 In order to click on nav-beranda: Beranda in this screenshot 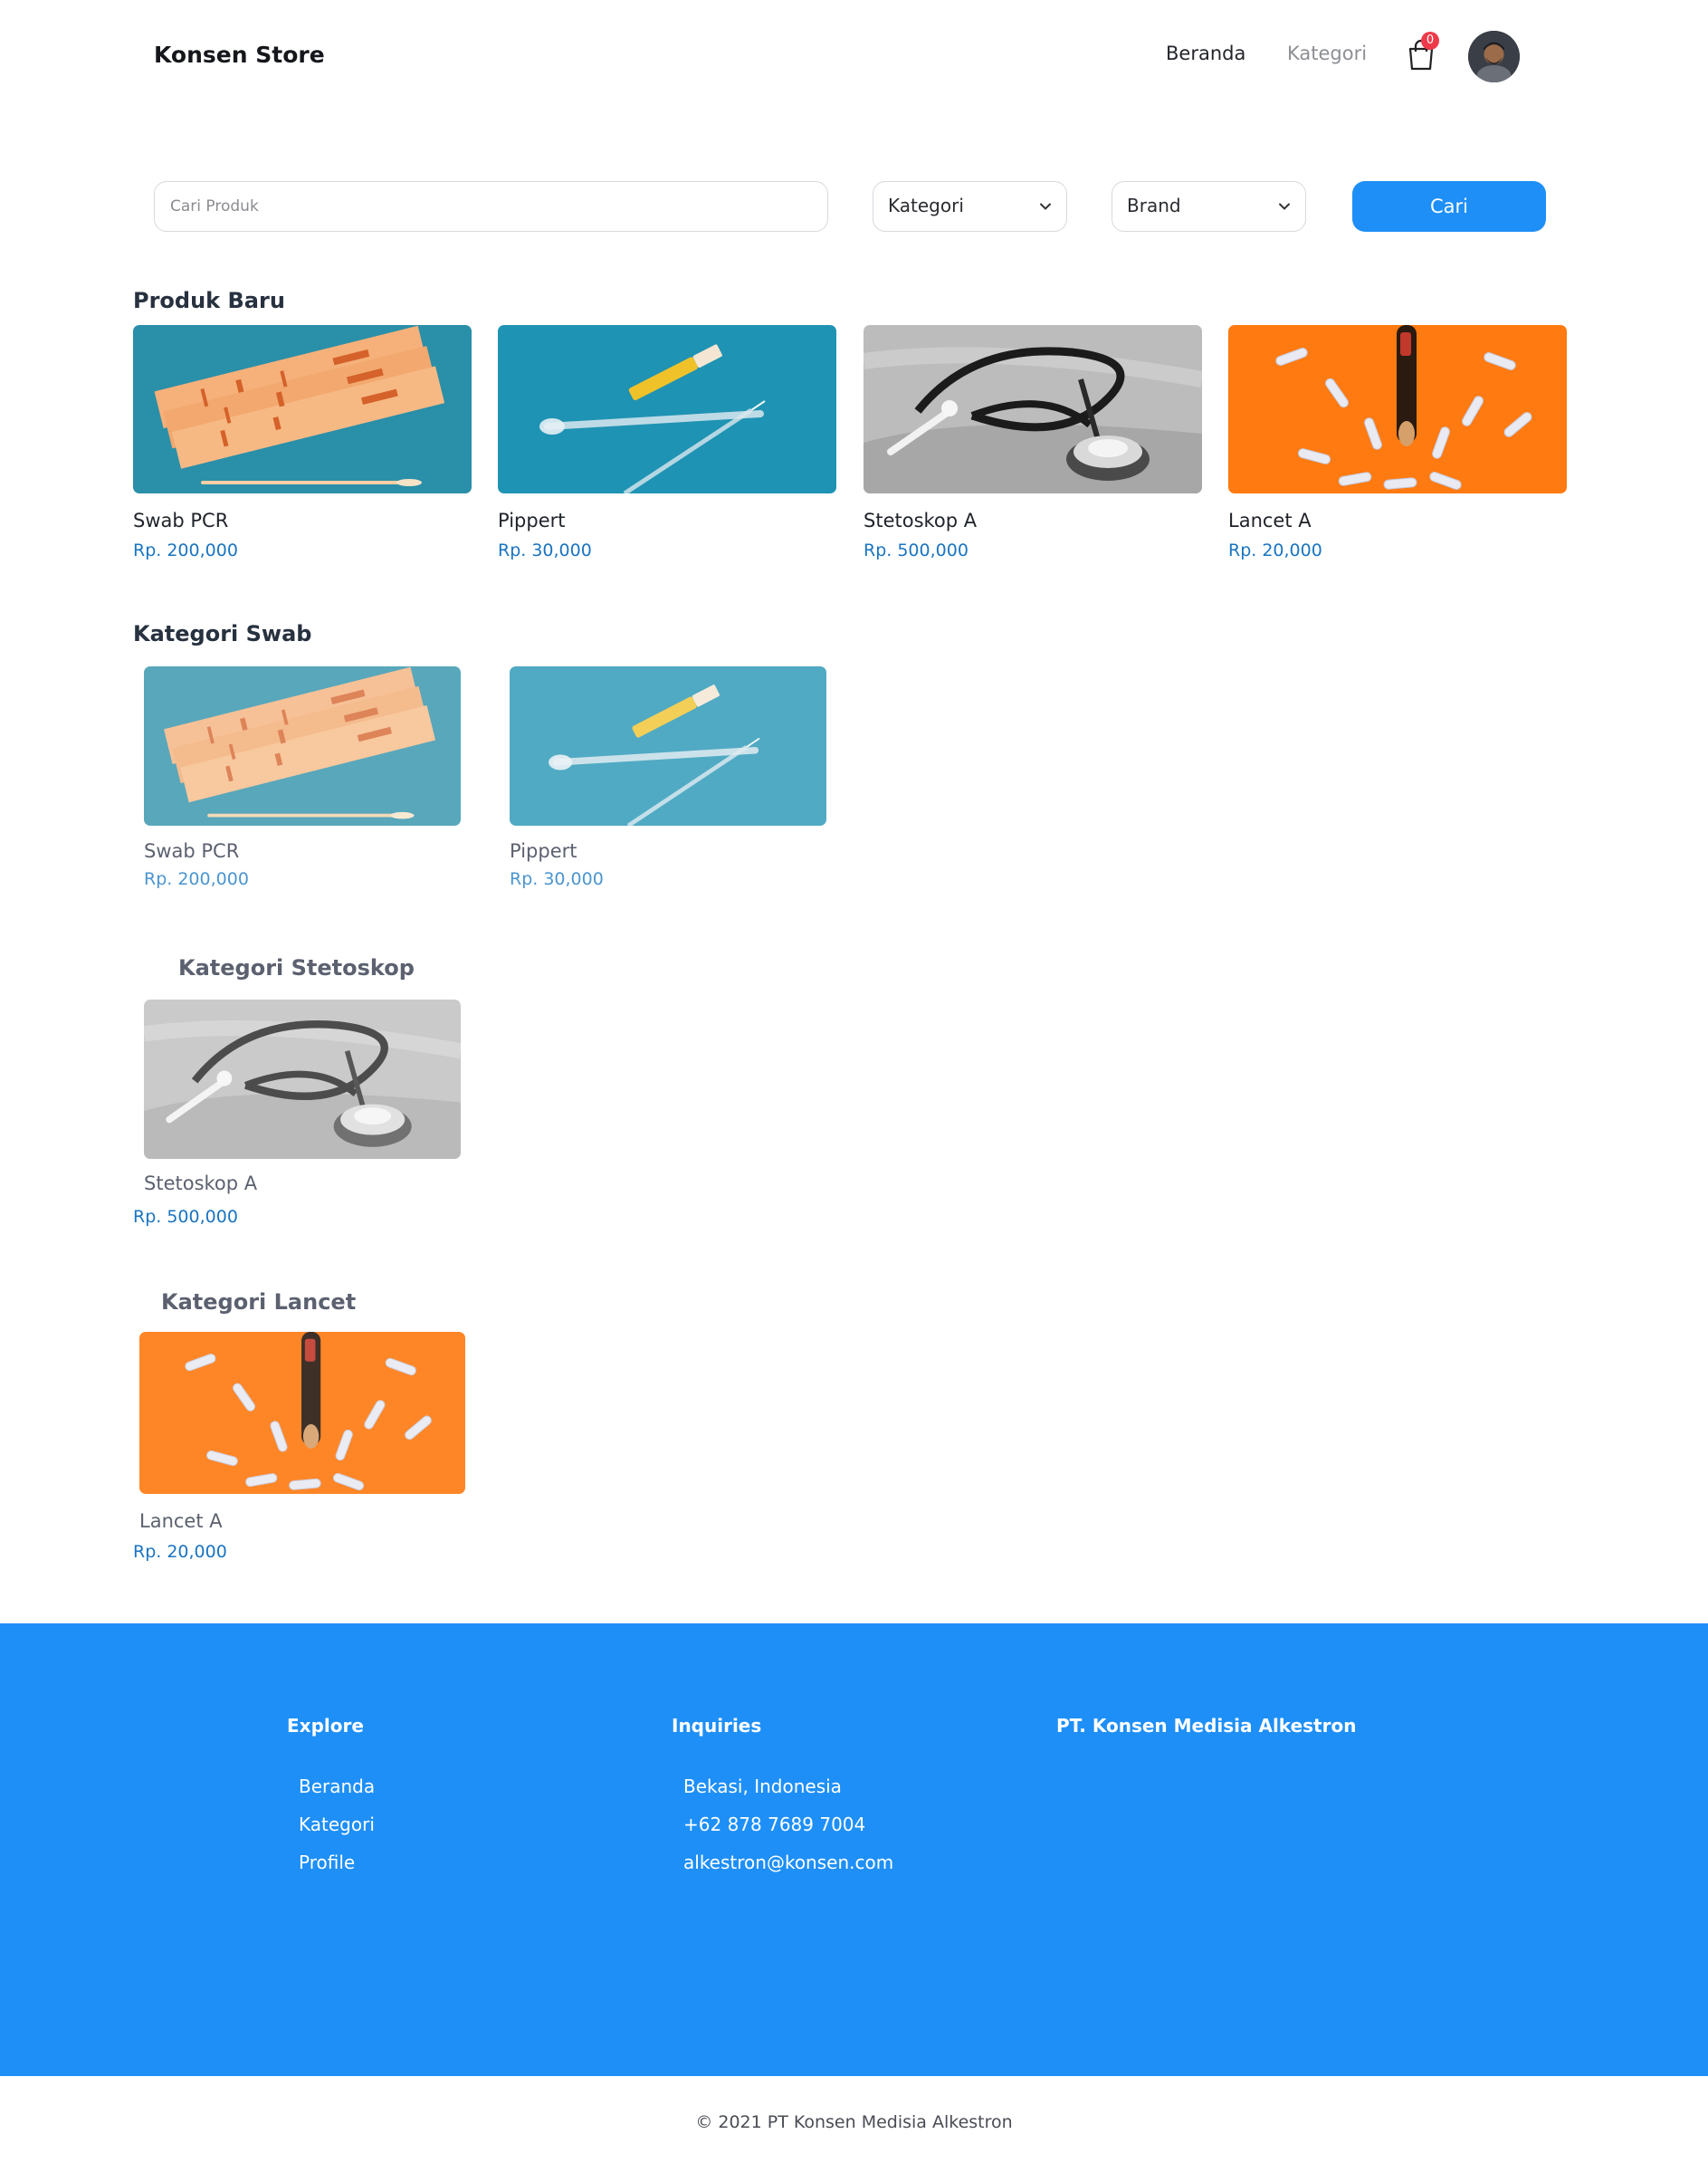, I will do `click(1205, 53)`.